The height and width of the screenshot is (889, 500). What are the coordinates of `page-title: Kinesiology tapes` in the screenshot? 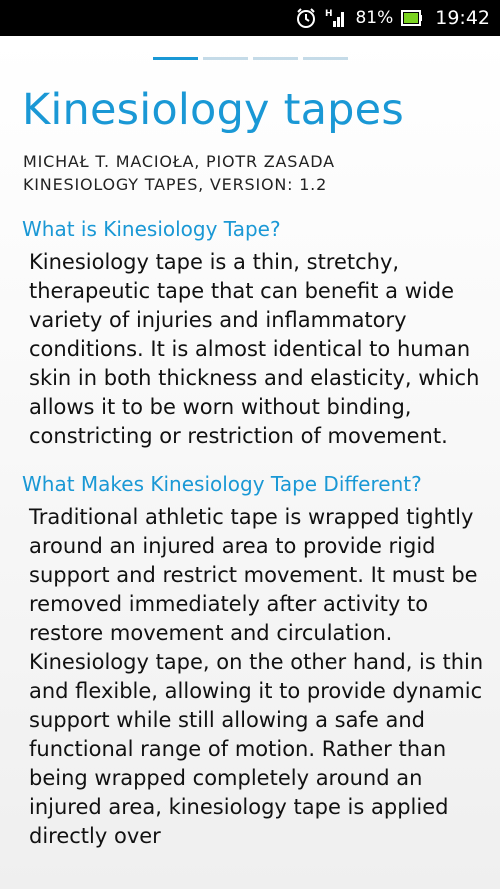 It's located at (213, 110).